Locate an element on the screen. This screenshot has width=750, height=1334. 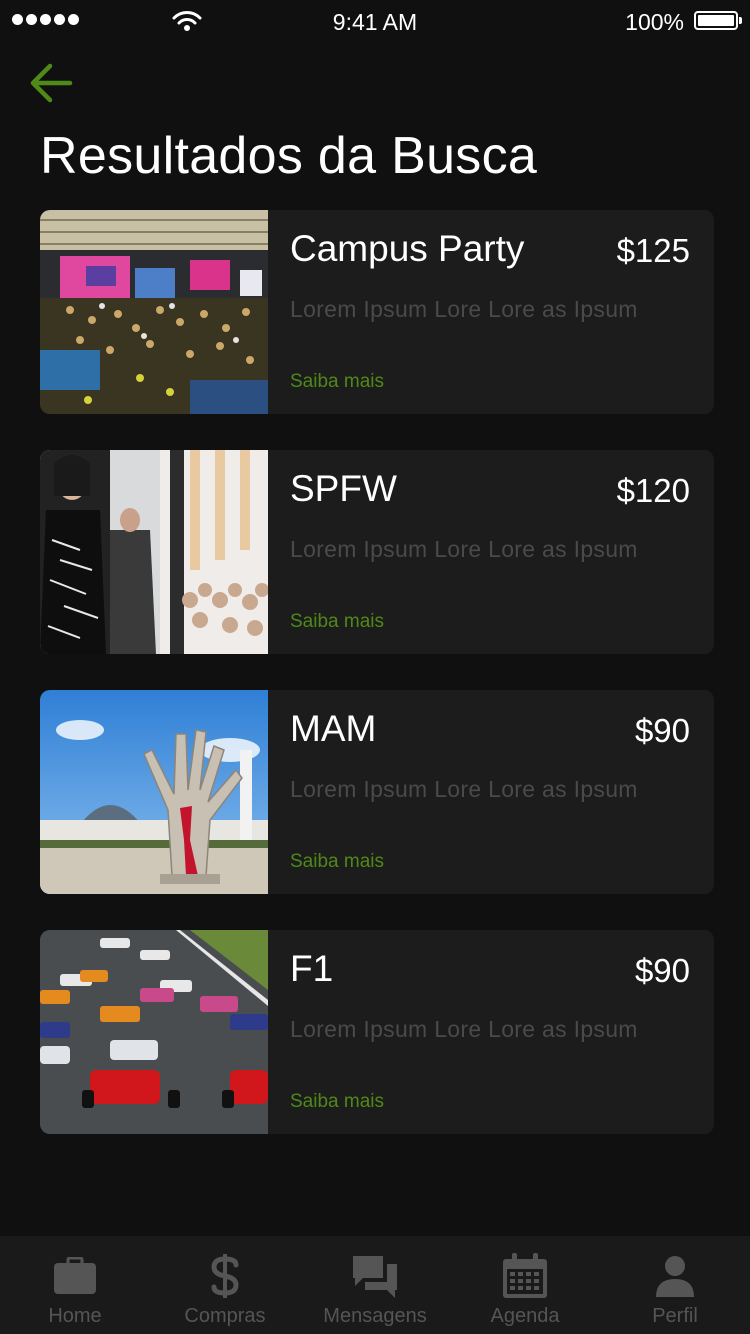
tab-compras: Compras is located at coordinates (225, 1285).